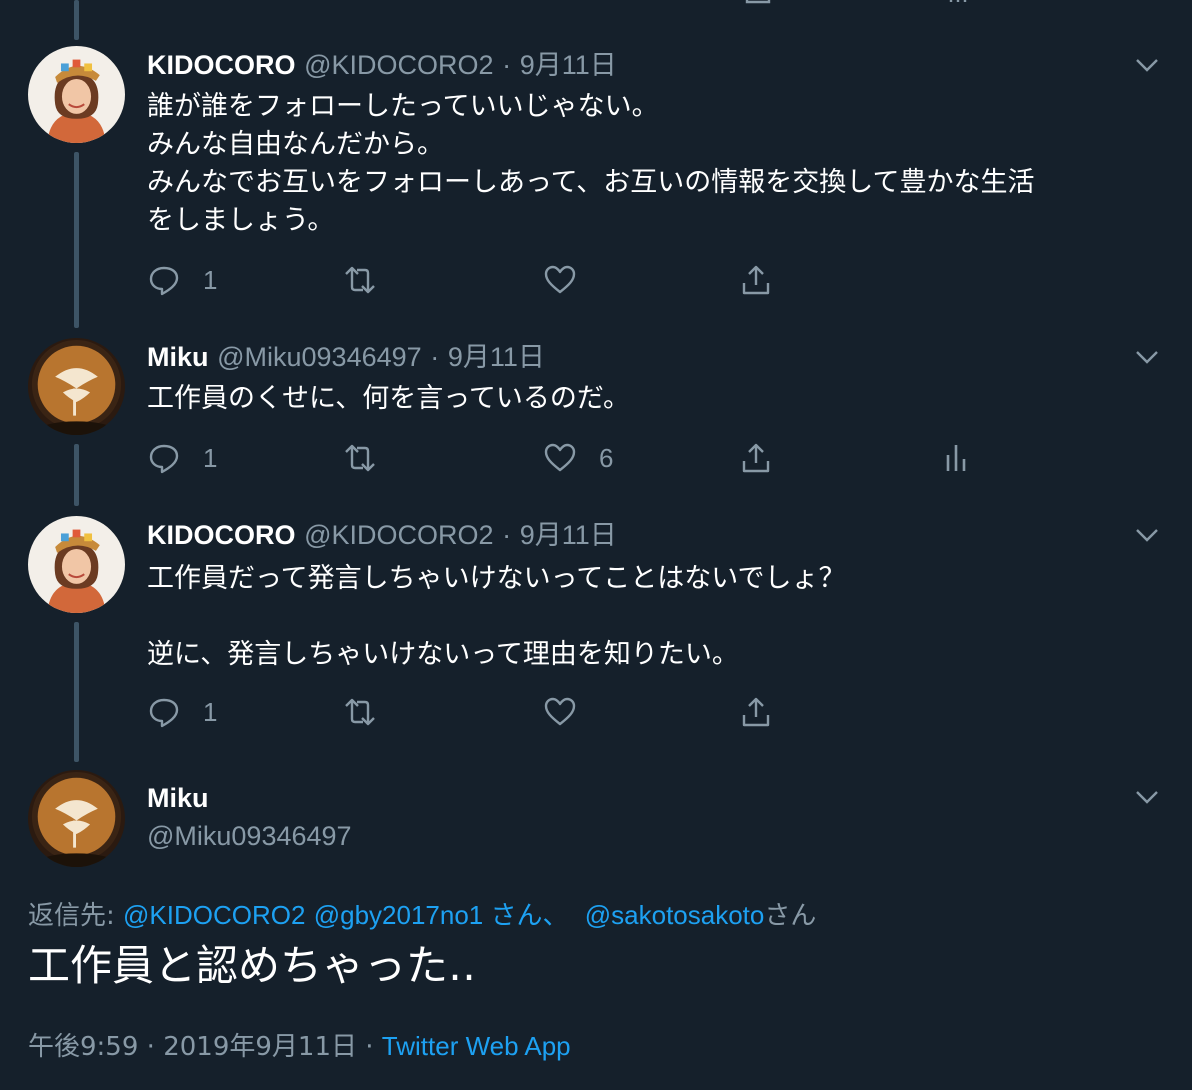 The width and height of the screenshot is (1192, 1090). I want to click on mention-link: @gby2017no1, so click(399, 915).